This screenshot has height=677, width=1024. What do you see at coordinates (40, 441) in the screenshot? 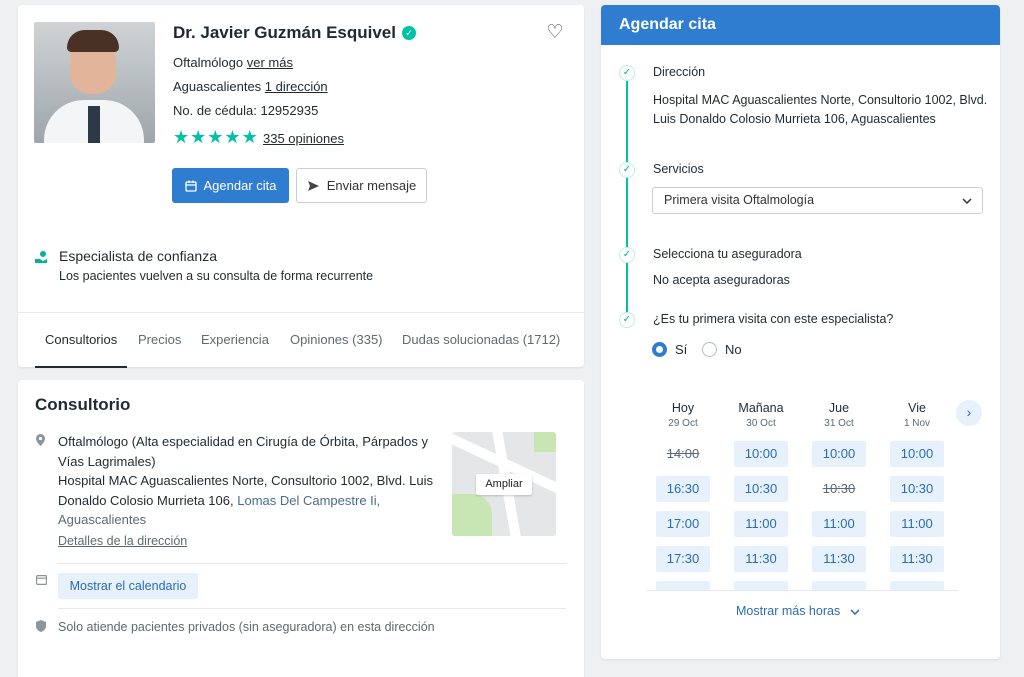
I see `map-pin-icon` at bounding box center [40, 441].